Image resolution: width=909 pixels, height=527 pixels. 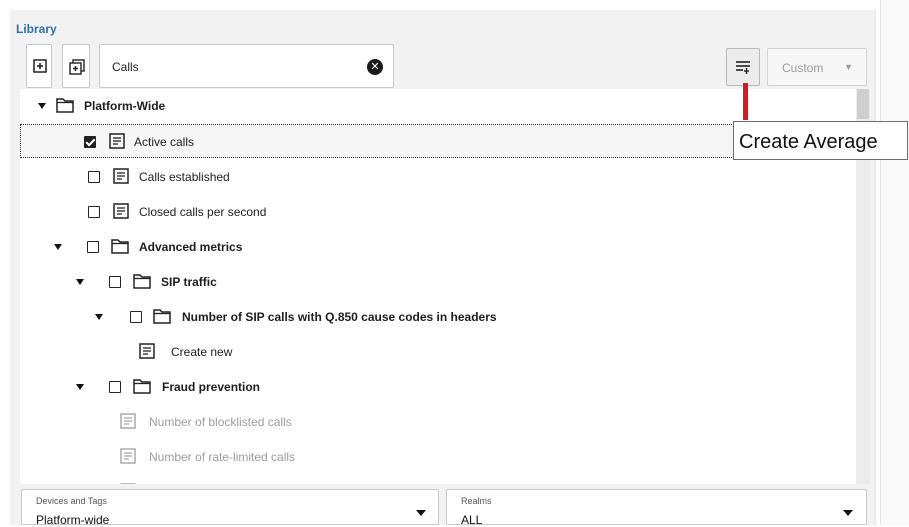 What do you see at coordinates (189, 282) in the screenshot?
I see `tree-row-label: SIP traffic` at bounding box center [189, 282].